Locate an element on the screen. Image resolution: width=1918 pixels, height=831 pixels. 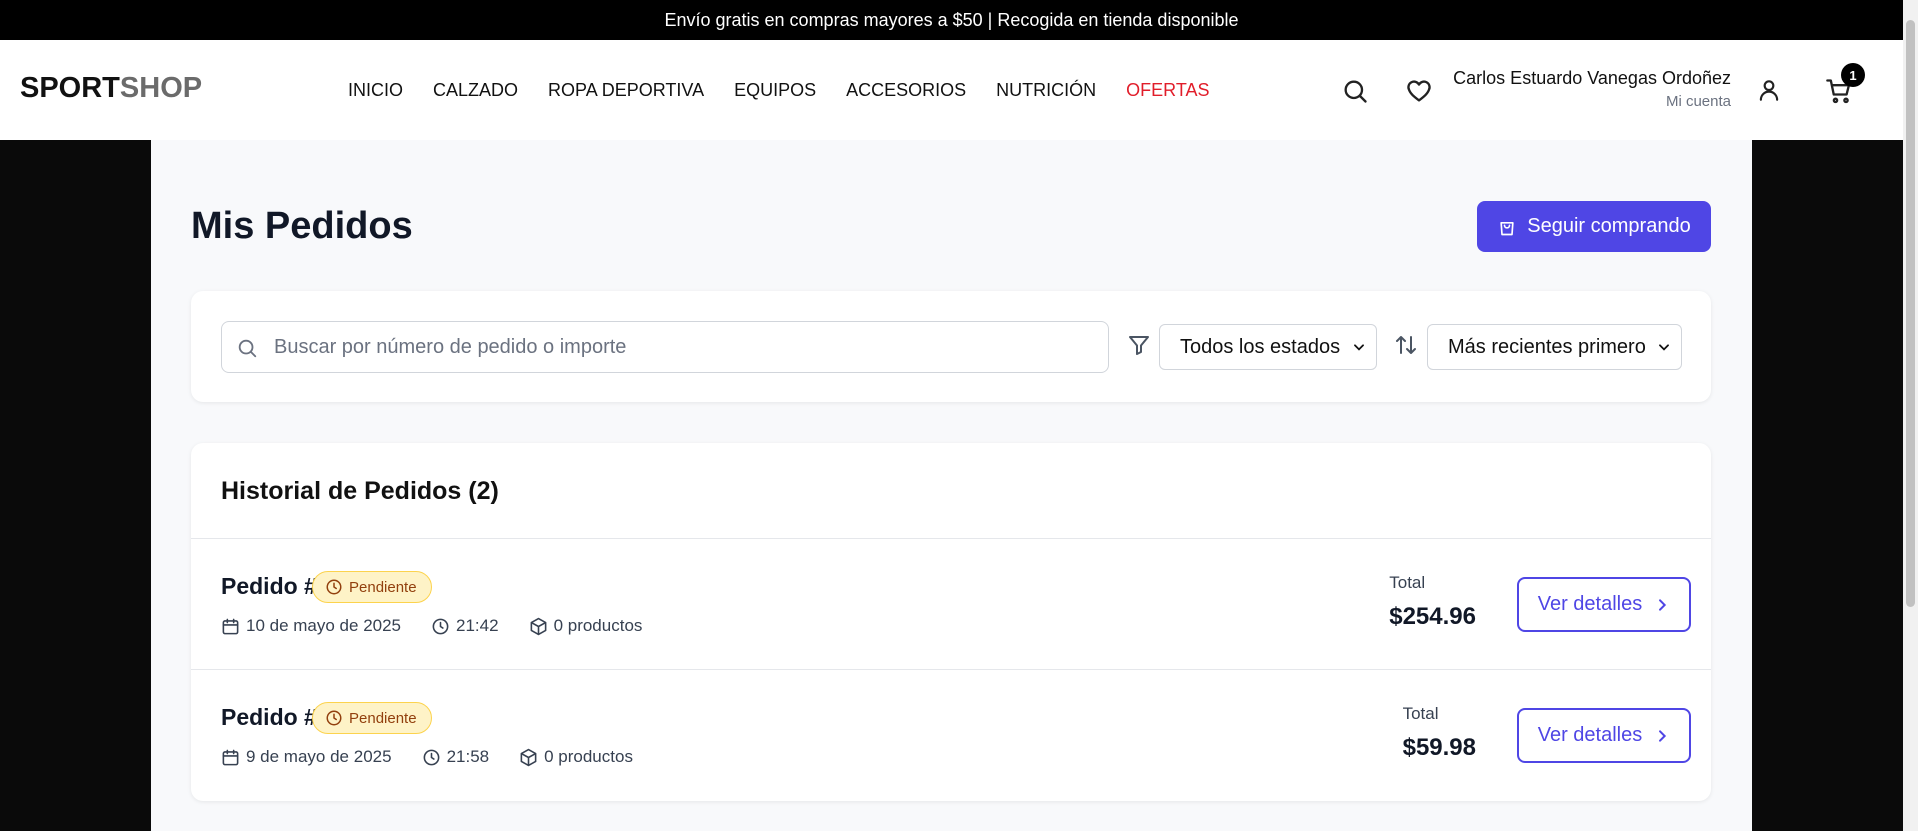
nav-item-ofertas: OFERTAS is located at coordinates (1167, 90).